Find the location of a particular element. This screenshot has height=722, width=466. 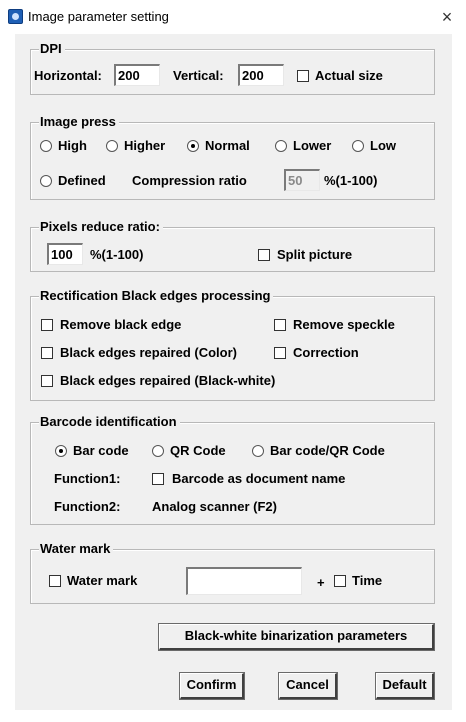

close-button: × is located at coordinates (447, 17).